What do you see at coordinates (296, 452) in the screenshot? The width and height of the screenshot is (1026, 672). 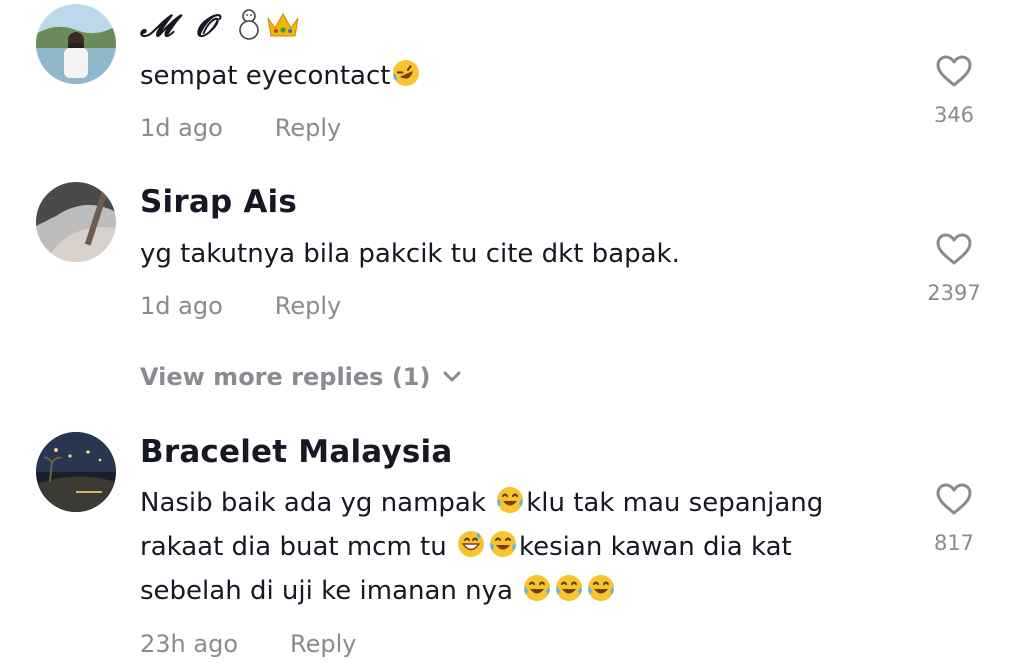 I see `username: Bracelet Malaysia` at bounding box center [296, 452].